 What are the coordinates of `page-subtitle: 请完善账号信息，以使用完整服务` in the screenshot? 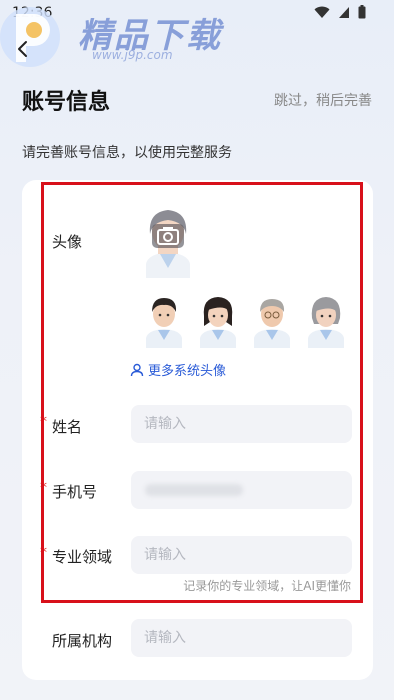 It's located at (127, 153).